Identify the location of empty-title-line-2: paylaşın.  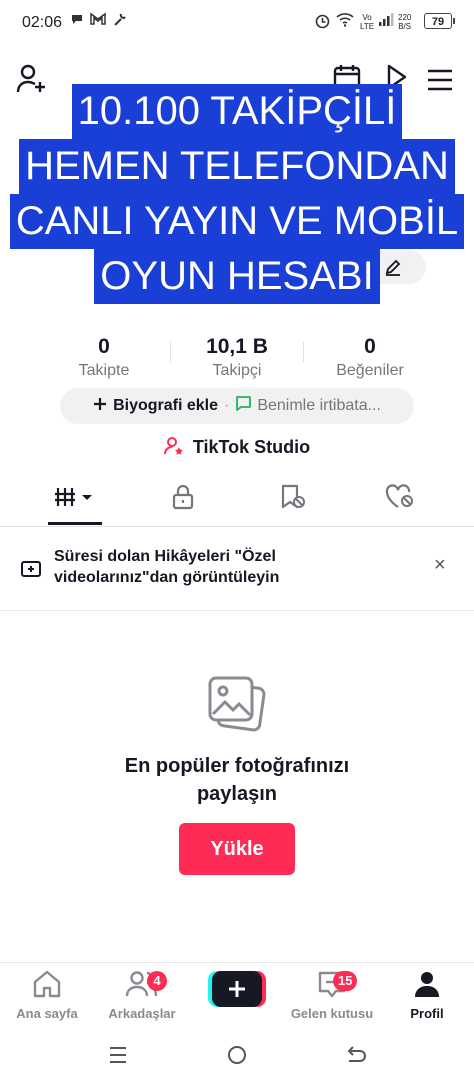
(237, 794).